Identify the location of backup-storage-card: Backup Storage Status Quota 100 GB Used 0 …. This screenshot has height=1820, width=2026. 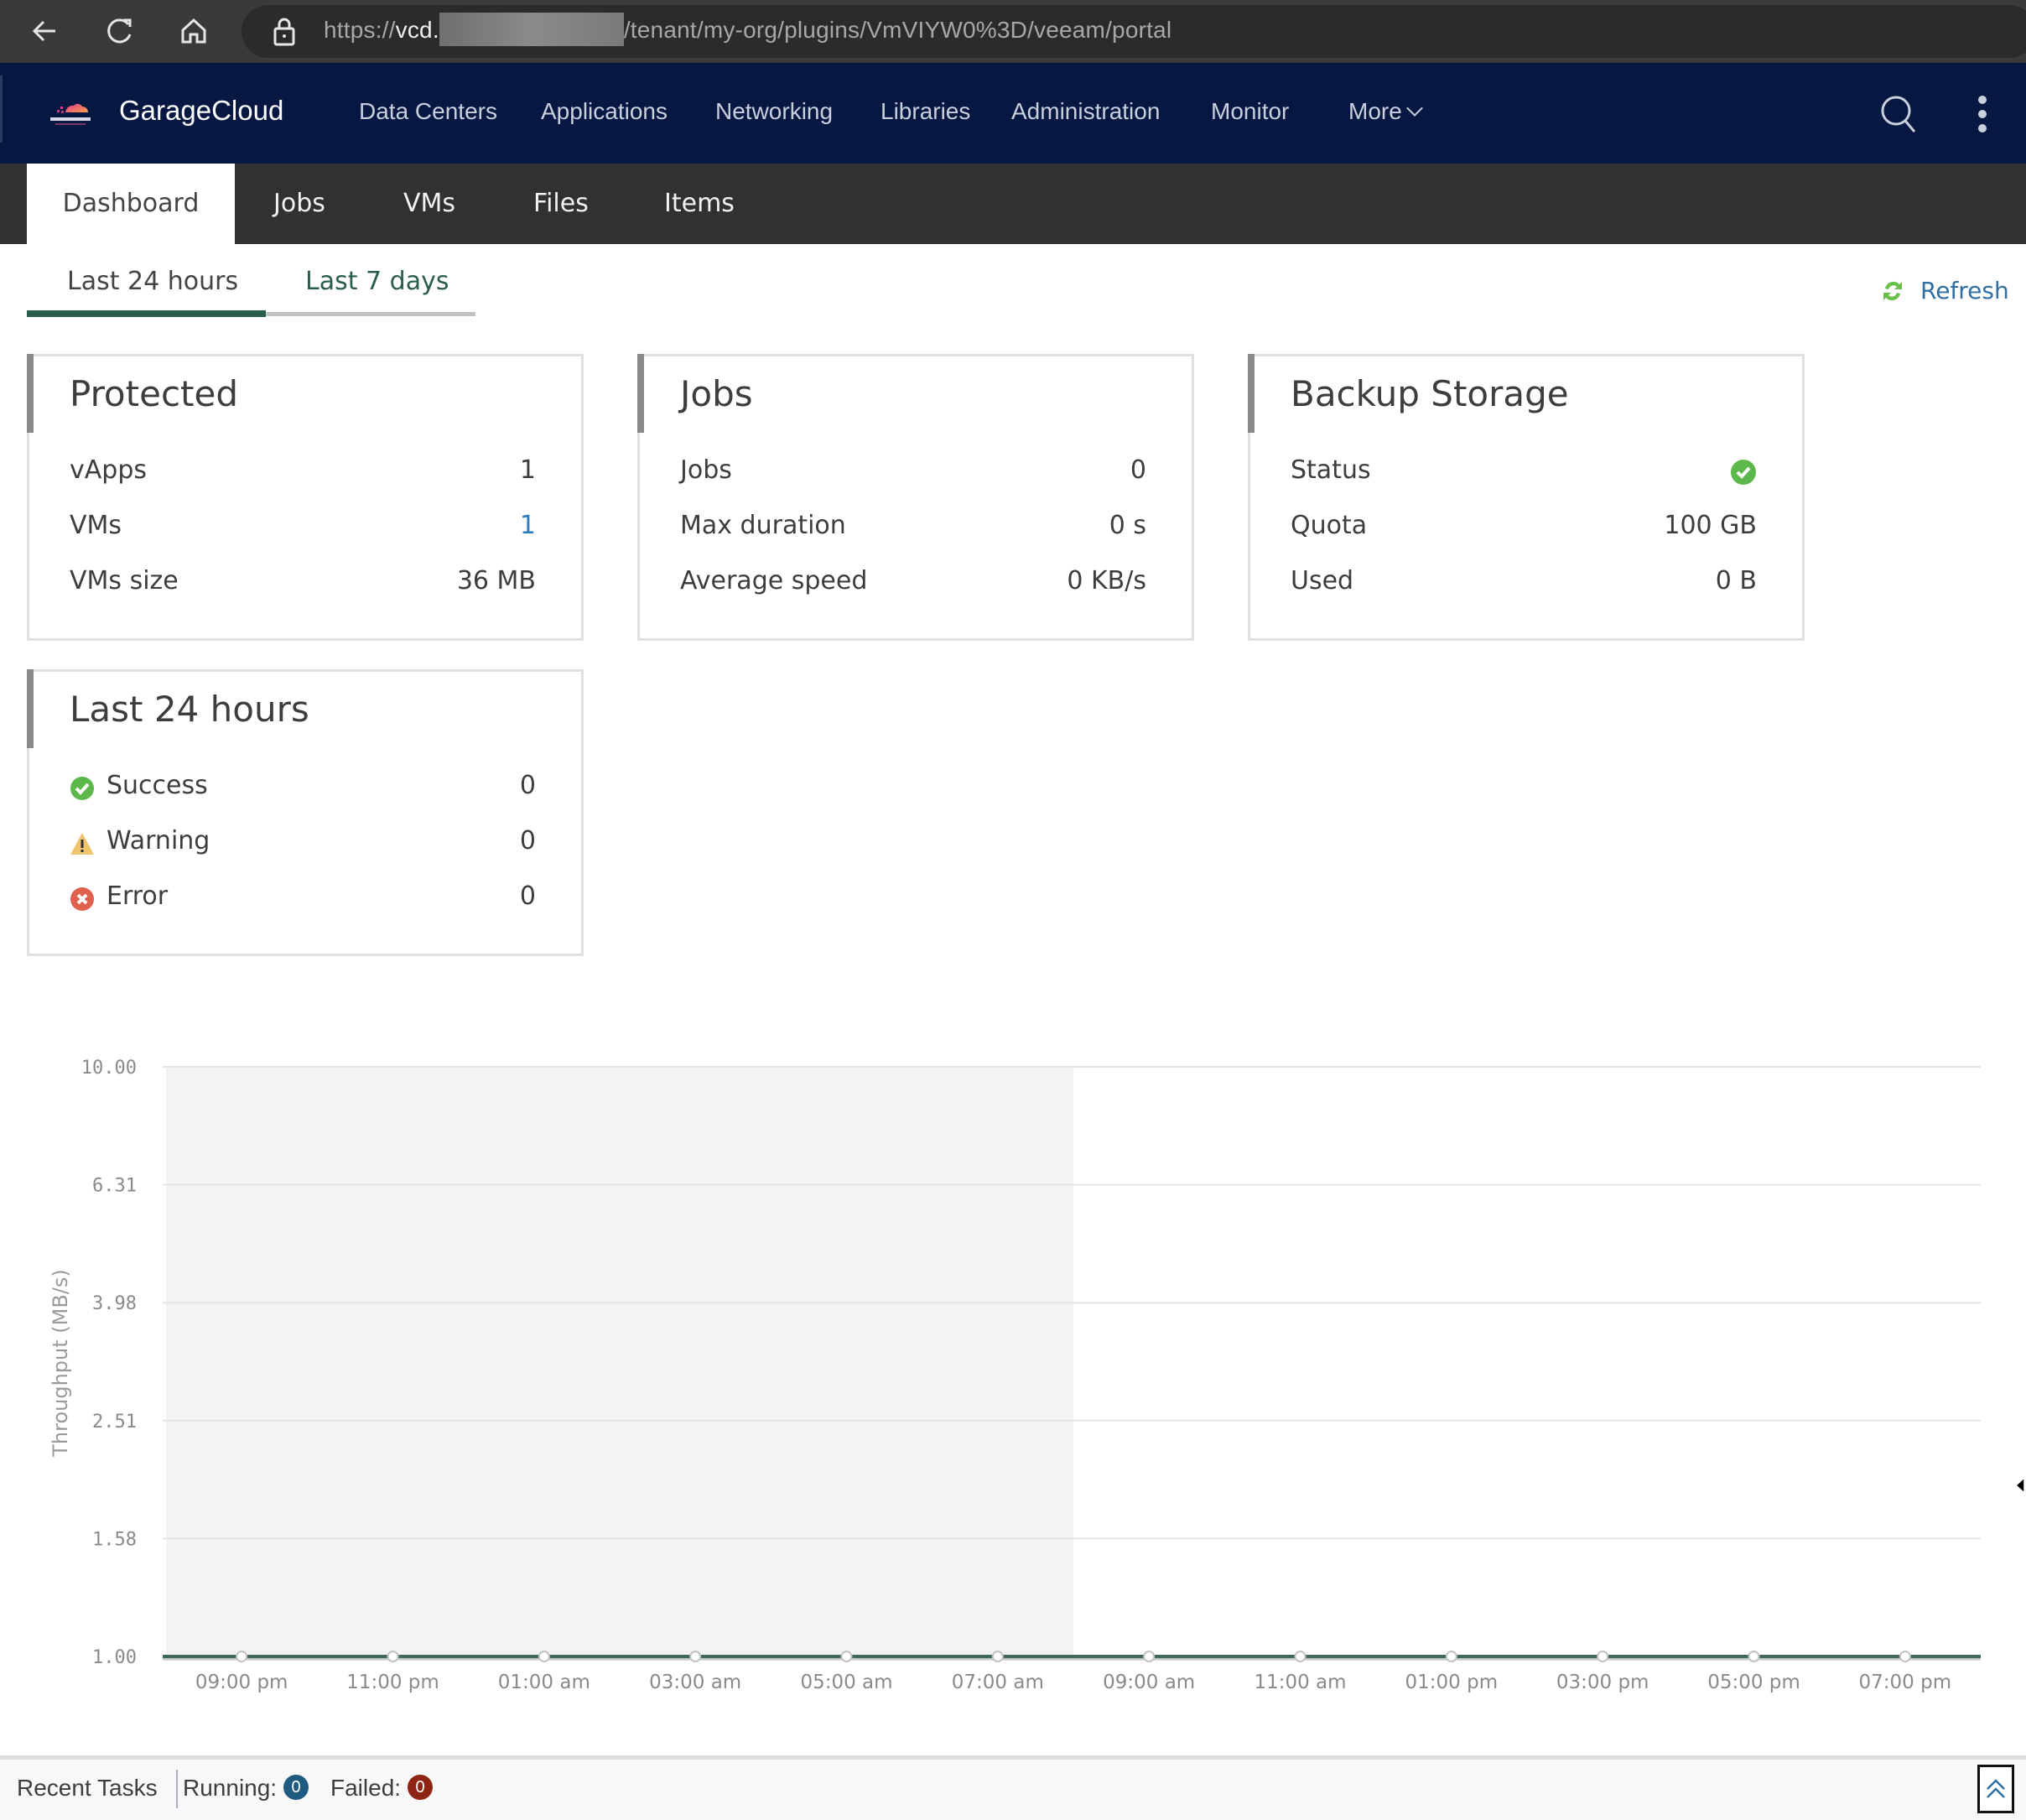
(1526, 497).